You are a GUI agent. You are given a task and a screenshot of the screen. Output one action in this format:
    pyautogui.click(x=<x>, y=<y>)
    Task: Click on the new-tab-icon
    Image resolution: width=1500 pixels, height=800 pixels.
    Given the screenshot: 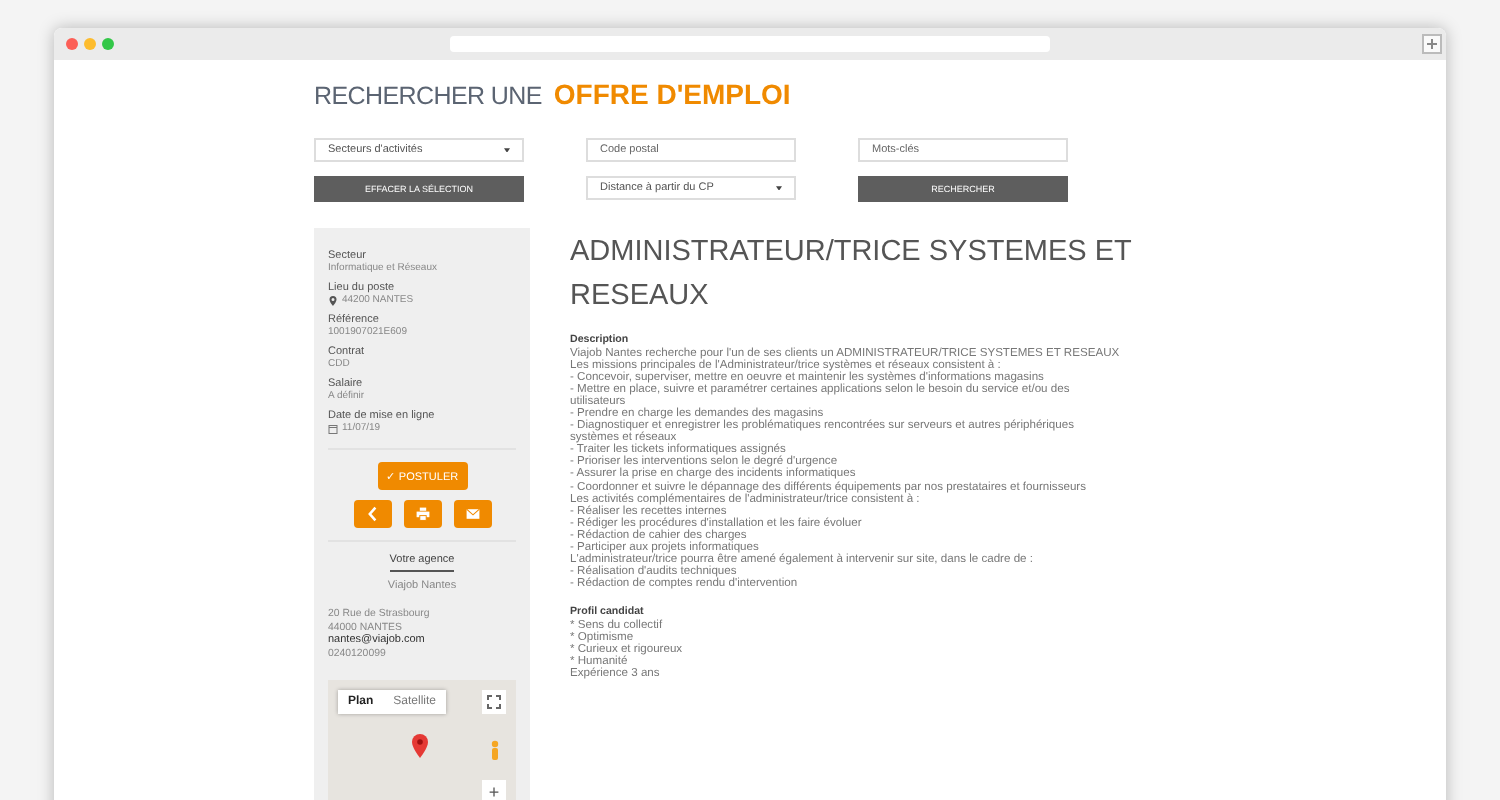 What is the action you would take?
    pyautogui.click(x=1432, y=44)
    